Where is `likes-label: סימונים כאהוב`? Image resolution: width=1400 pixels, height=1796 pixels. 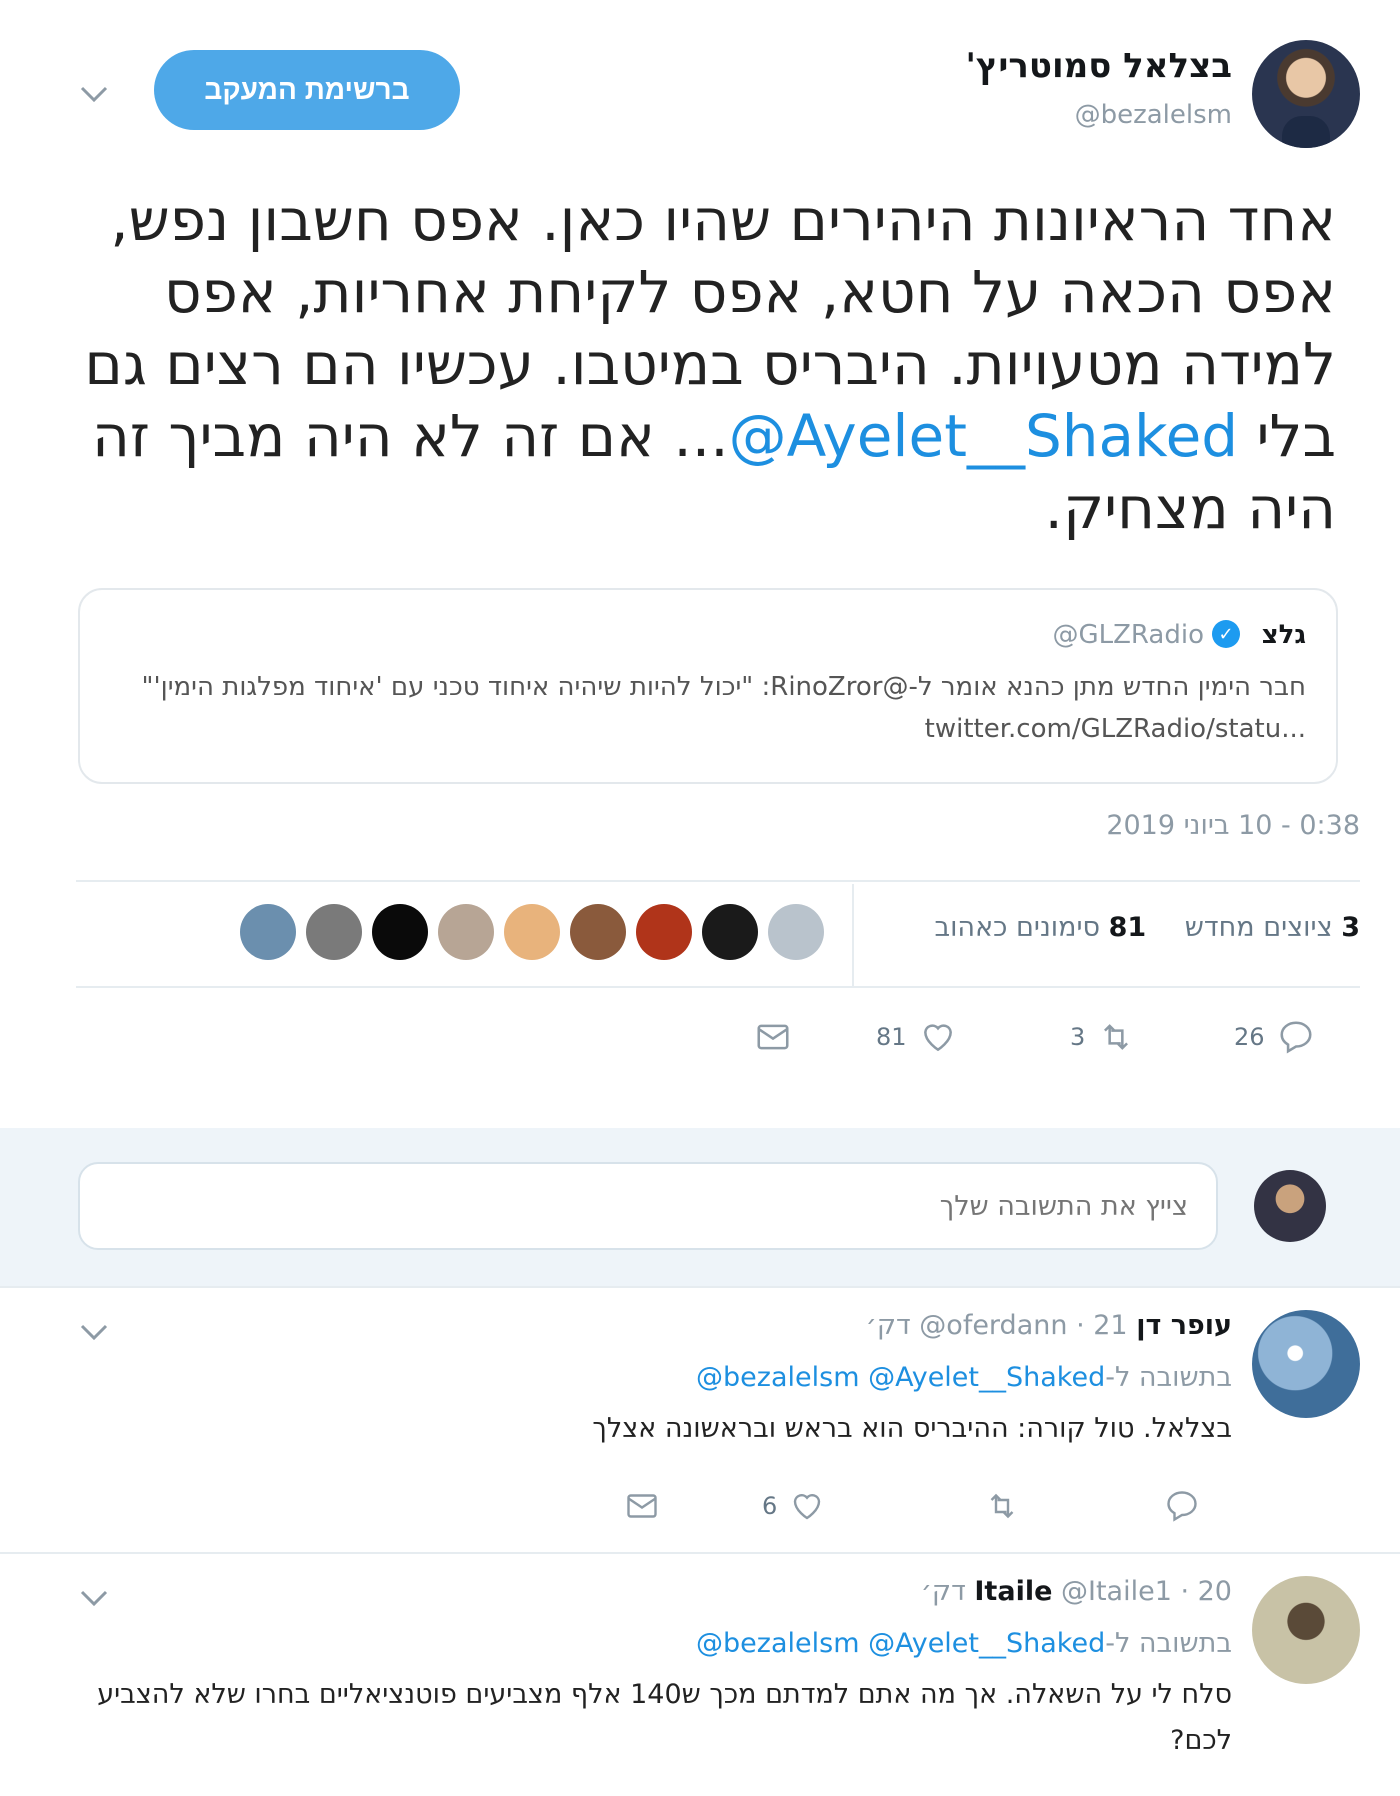 likes-label: סימונים כאהוב is located at coordinates (1017, 927).